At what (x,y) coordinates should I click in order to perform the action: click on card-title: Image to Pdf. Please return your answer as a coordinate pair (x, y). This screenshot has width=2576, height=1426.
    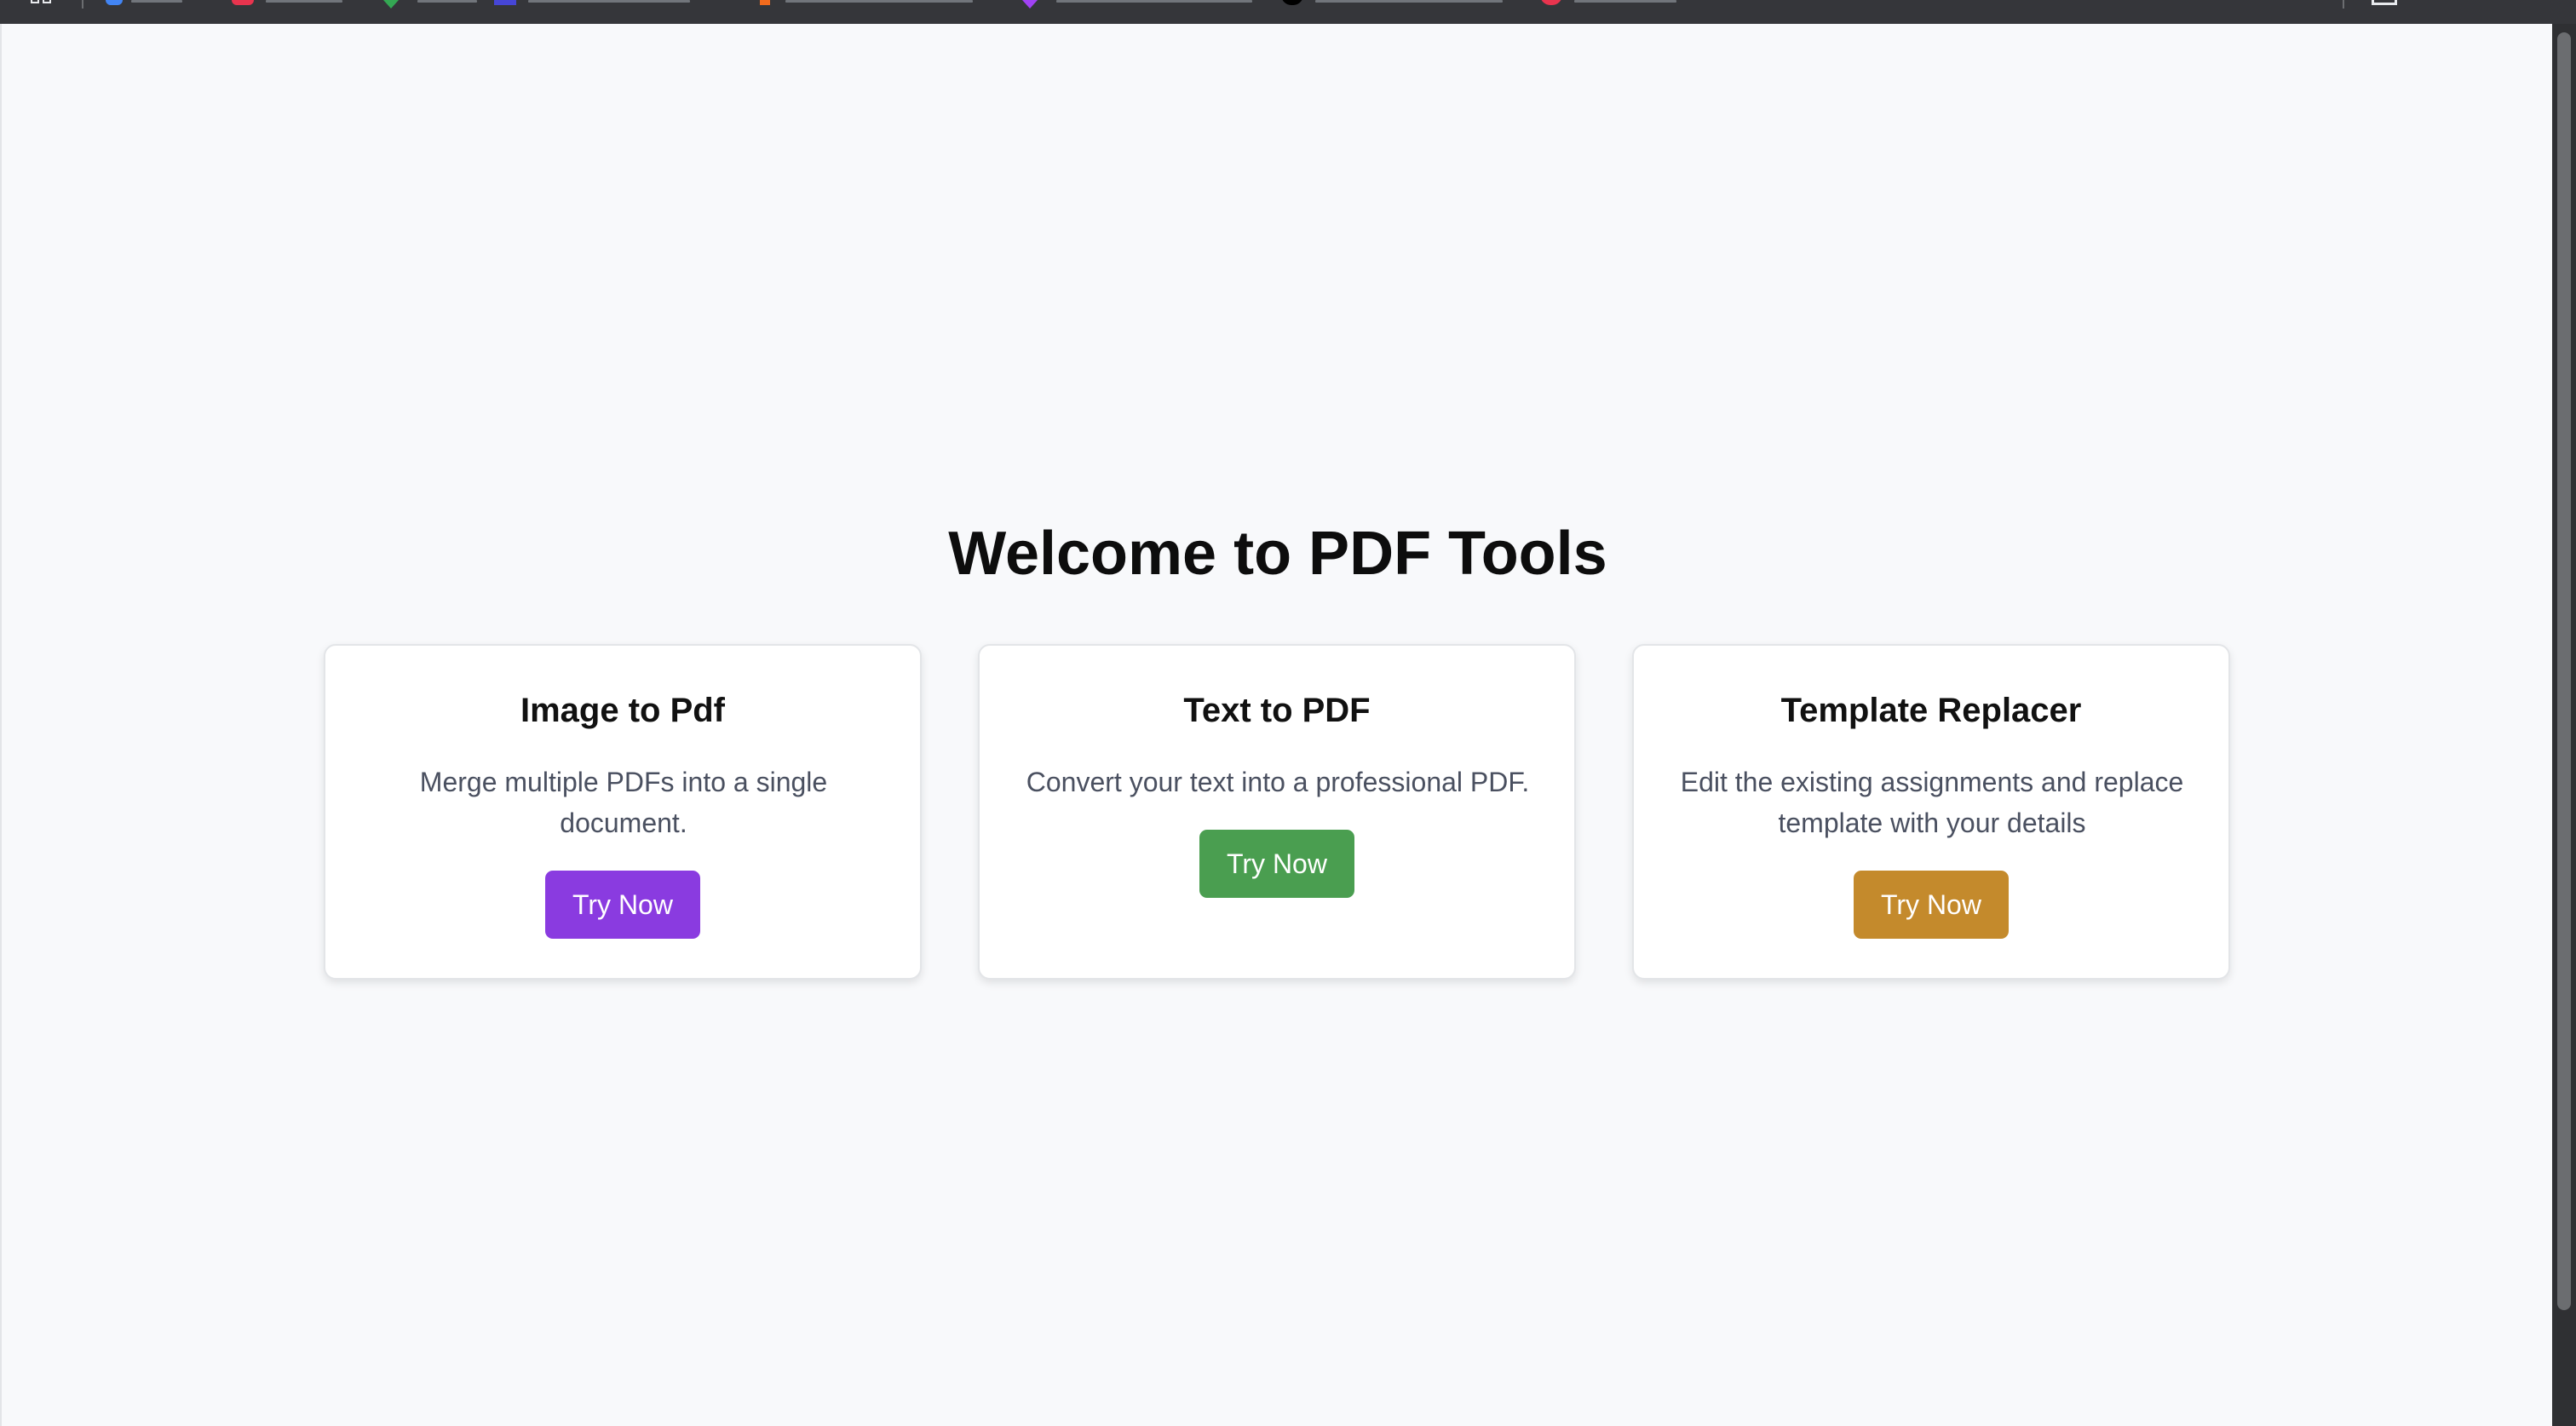
    Looking at the image, I should click on (623, 710).